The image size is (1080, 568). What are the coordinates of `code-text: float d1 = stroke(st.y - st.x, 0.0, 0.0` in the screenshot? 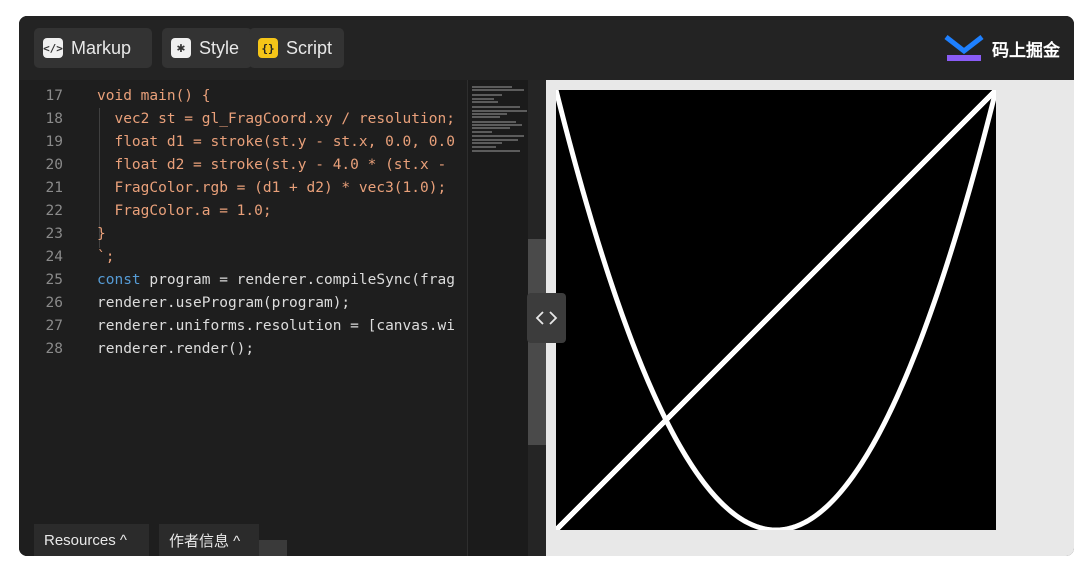 It's located at (276, 142).